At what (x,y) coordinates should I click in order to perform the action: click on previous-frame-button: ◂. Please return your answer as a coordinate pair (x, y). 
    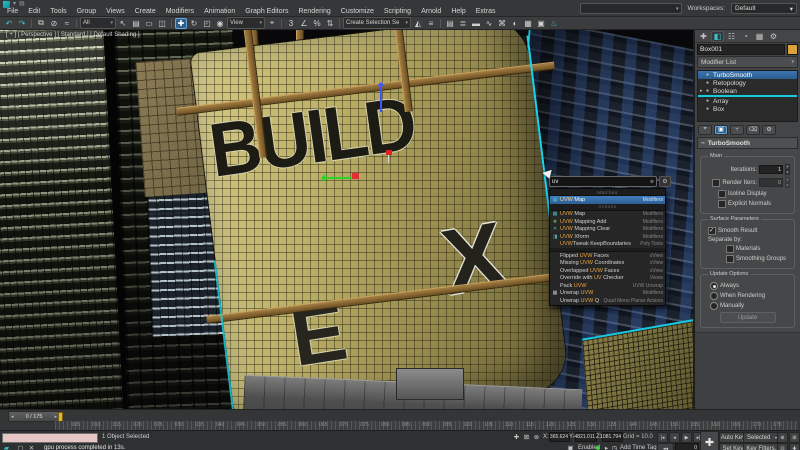
    Looking at the image, I should click on (674, 437).